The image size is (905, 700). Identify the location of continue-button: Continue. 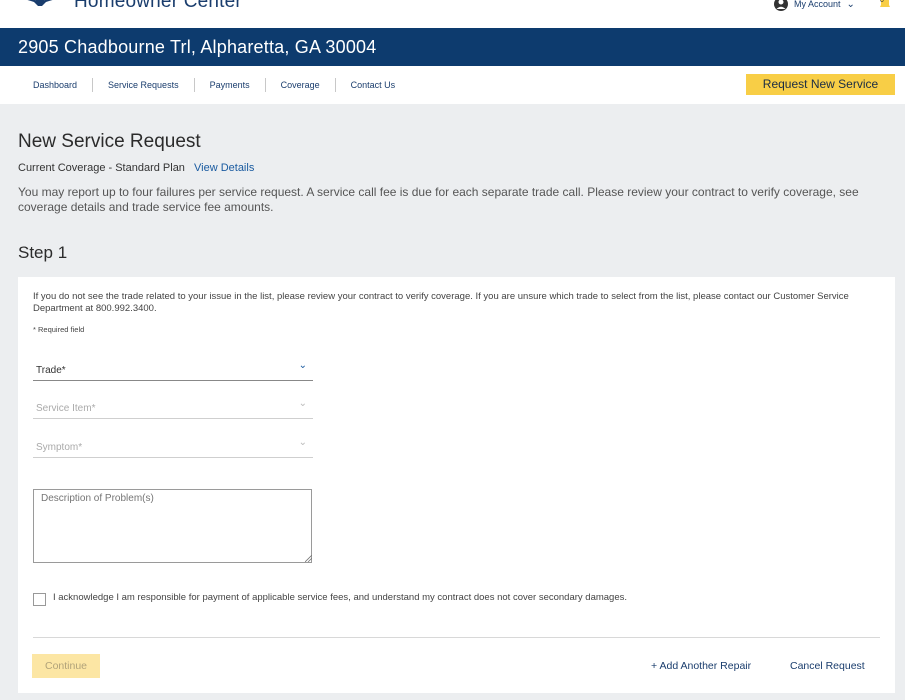
(66, 666).